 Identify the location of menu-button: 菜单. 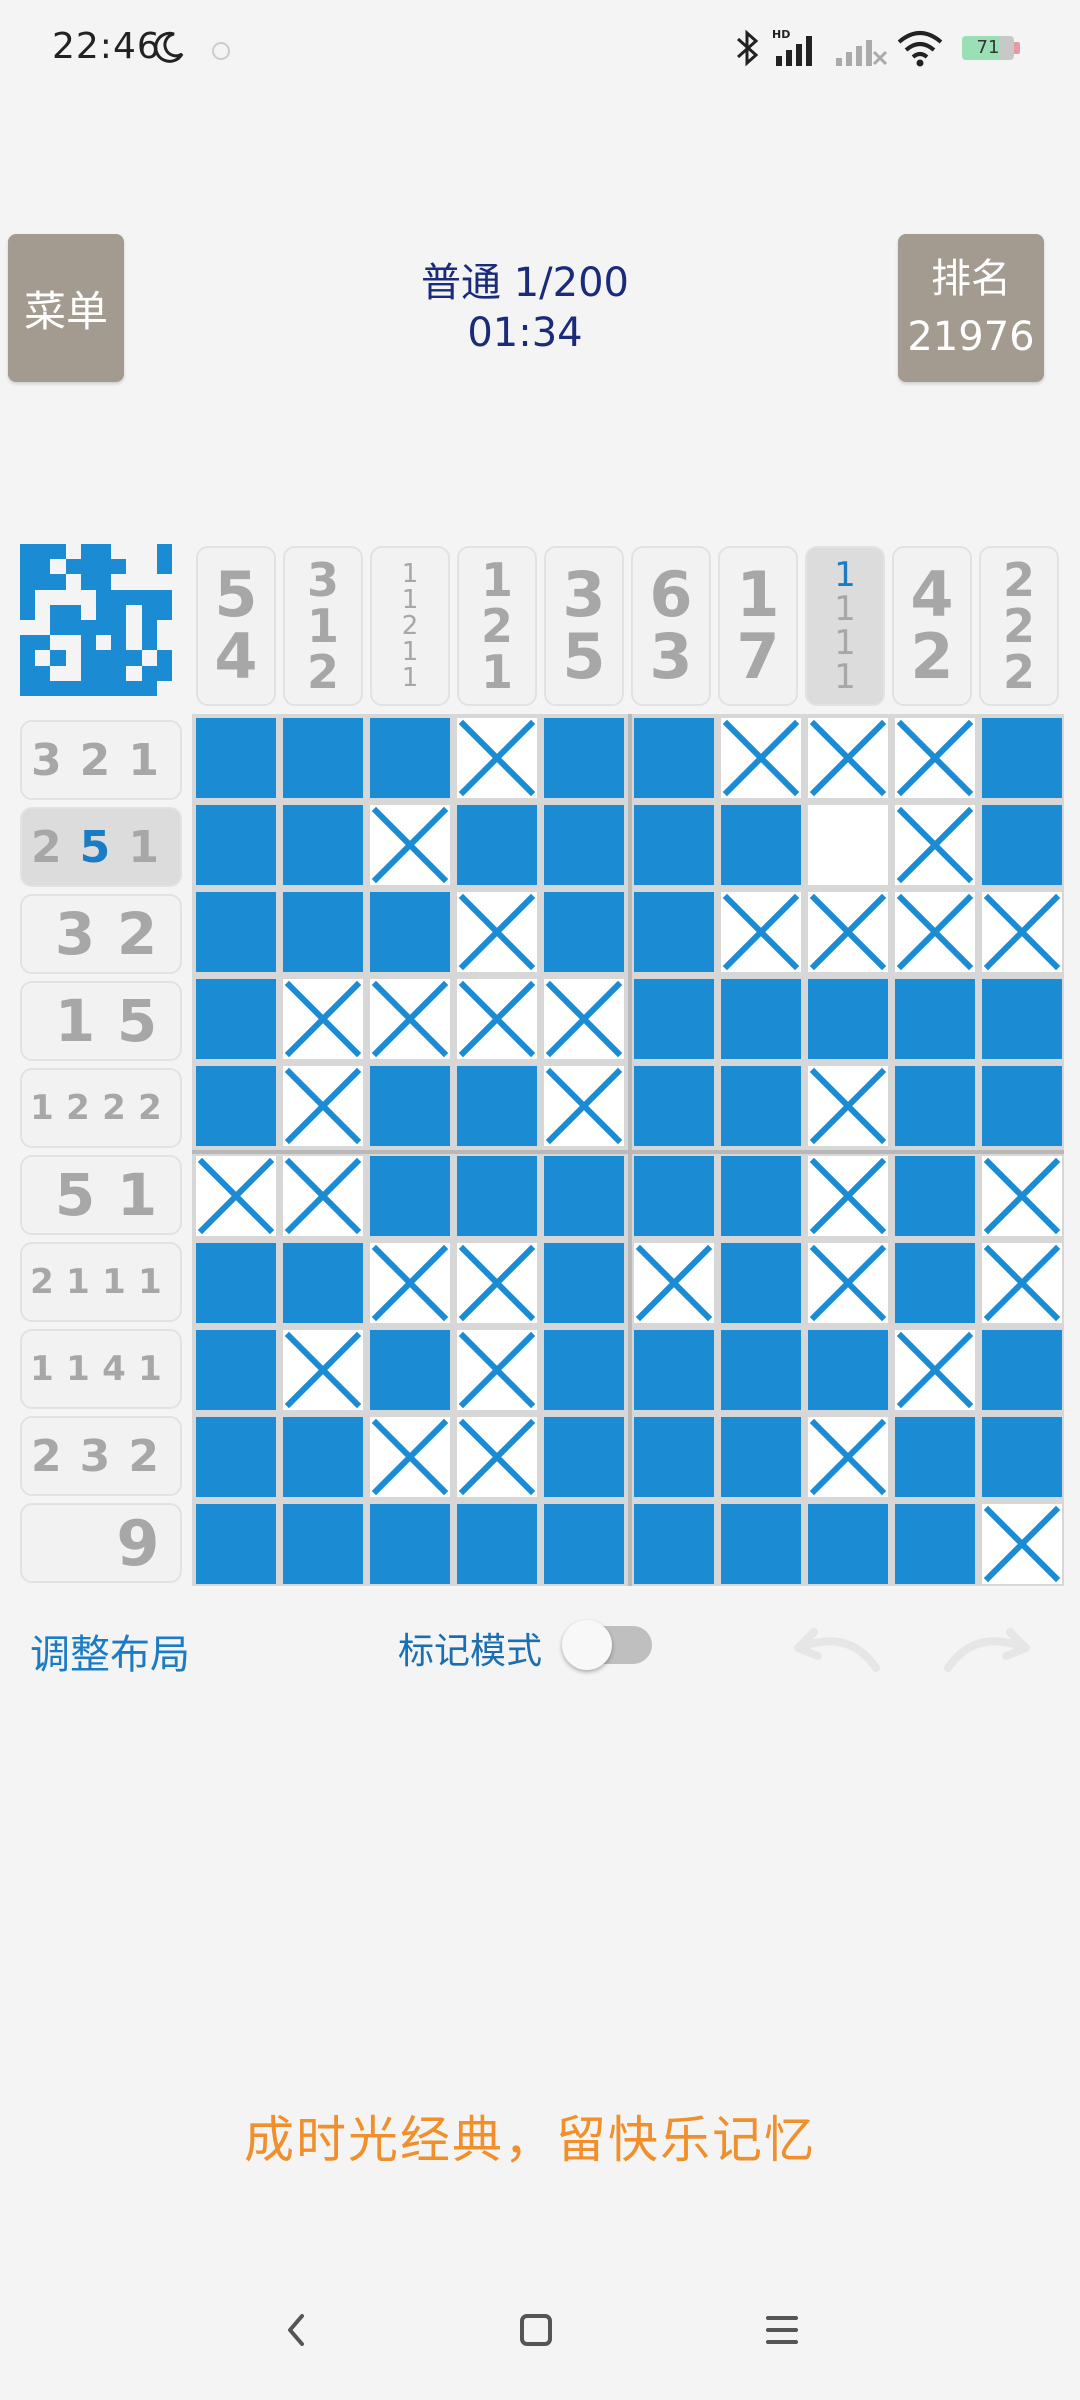
(66, 308).